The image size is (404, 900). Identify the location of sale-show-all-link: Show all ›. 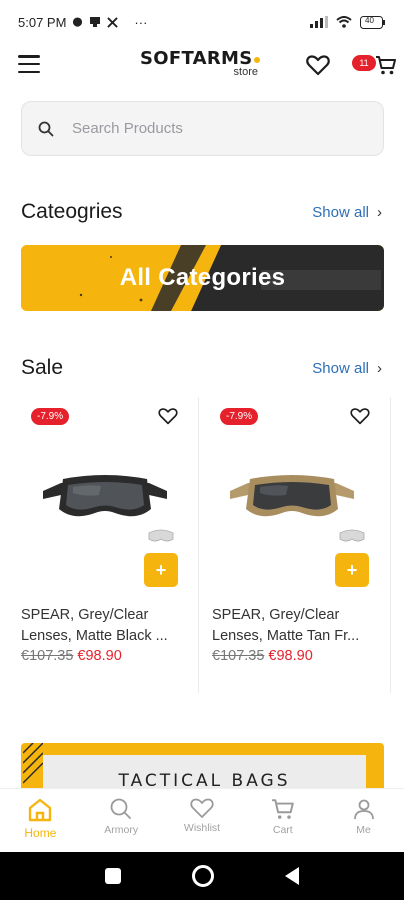
(347, 368).